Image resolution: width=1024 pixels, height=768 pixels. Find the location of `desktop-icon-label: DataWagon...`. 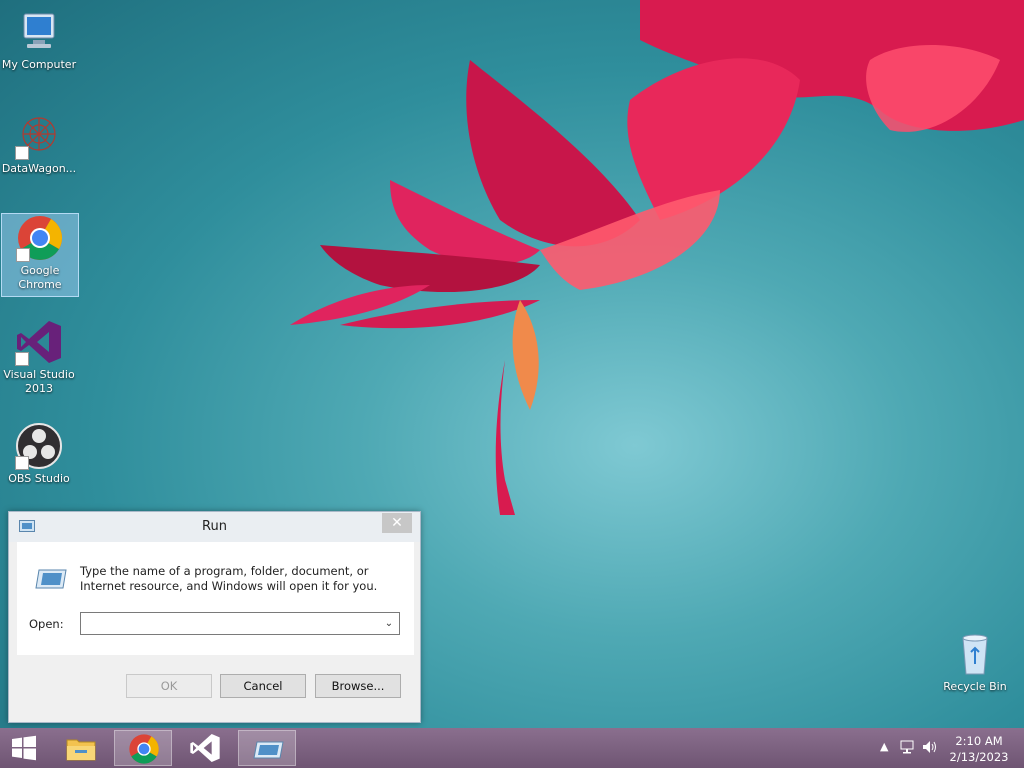

desktop-icon-label: DataWagon... is located at coordinates (39, 168).